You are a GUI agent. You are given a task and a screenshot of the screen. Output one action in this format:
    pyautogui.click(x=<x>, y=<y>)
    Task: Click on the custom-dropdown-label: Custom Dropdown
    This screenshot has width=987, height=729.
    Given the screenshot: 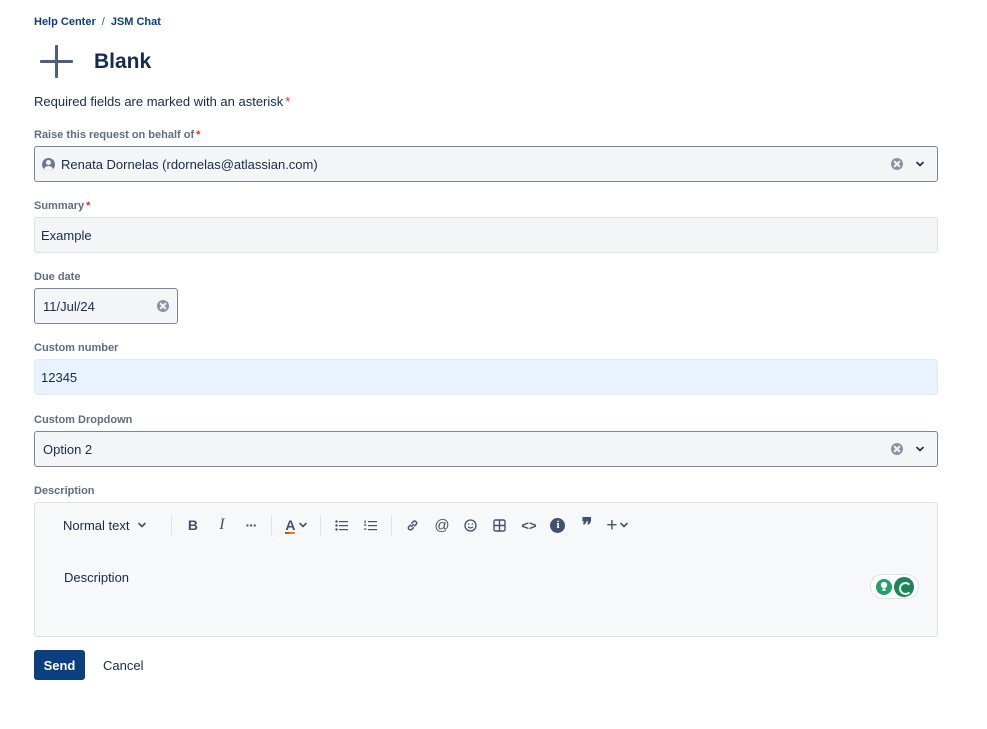 What is the action you would take?
    pyautogui.click(x=83, y=420)
    